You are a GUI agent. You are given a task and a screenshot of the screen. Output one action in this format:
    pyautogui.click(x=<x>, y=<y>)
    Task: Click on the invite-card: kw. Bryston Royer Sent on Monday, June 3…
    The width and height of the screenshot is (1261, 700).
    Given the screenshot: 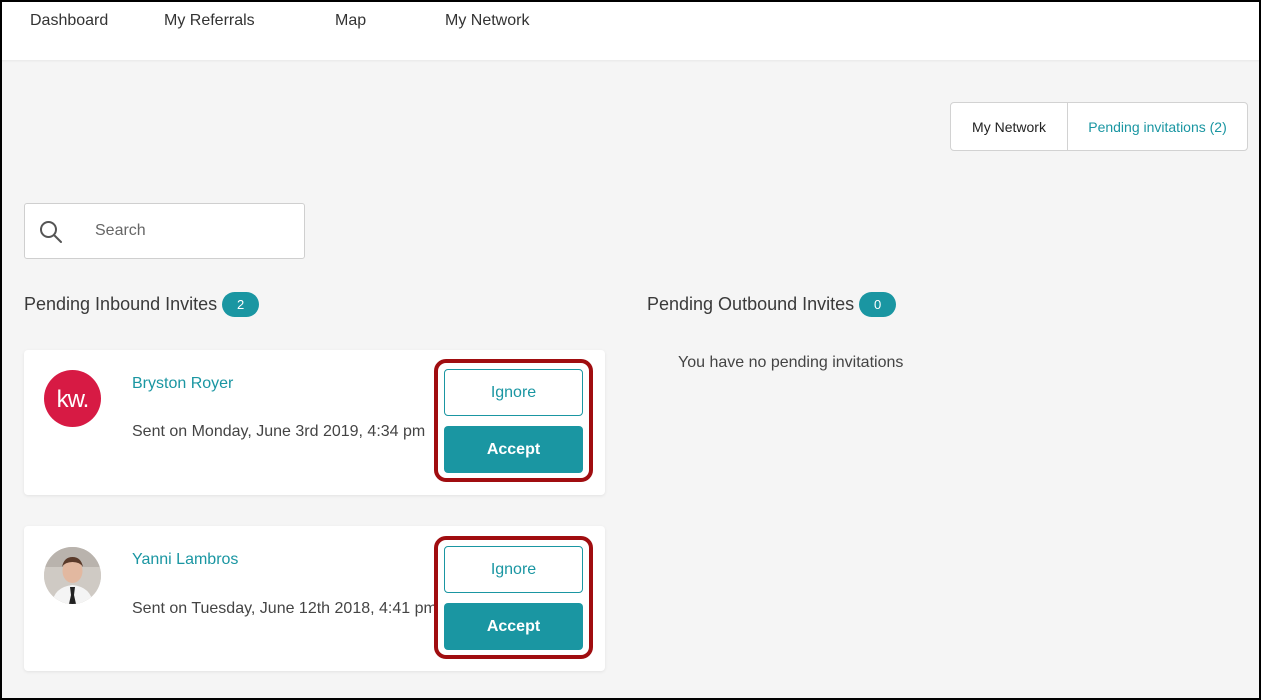 What is the action you would take?
    pyautogui.click(x=314, y=422)
    